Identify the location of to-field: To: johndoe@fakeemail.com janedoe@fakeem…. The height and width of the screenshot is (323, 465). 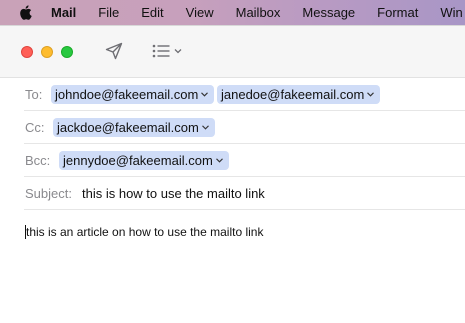
(232, 94).